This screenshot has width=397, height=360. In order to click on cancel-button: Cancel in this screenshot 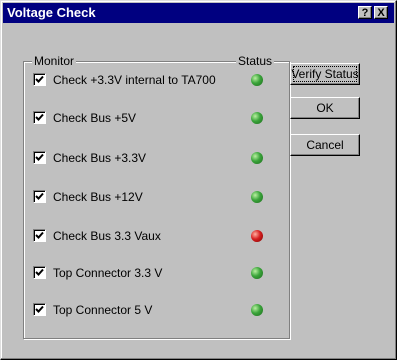, I will do `click(325, 145)`.